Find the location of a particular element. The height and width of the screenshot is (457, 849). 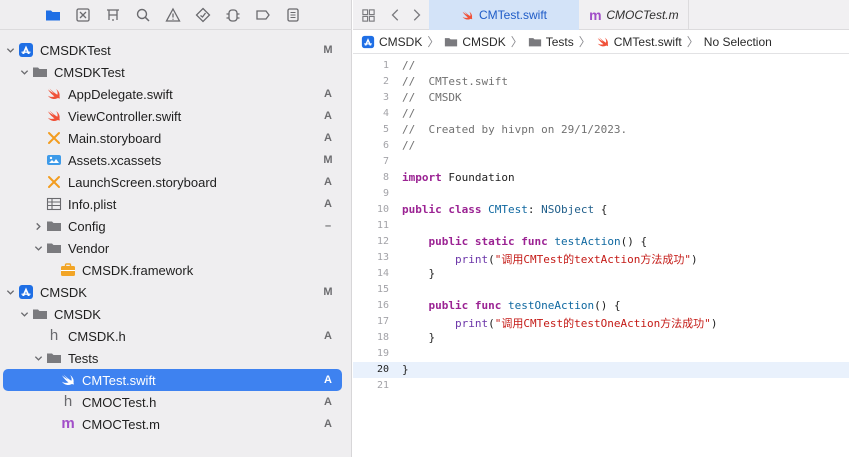

tree-row-launchscreen-storyboard: LaunchScreen.storyboard A is located at coordinates (176, 182).